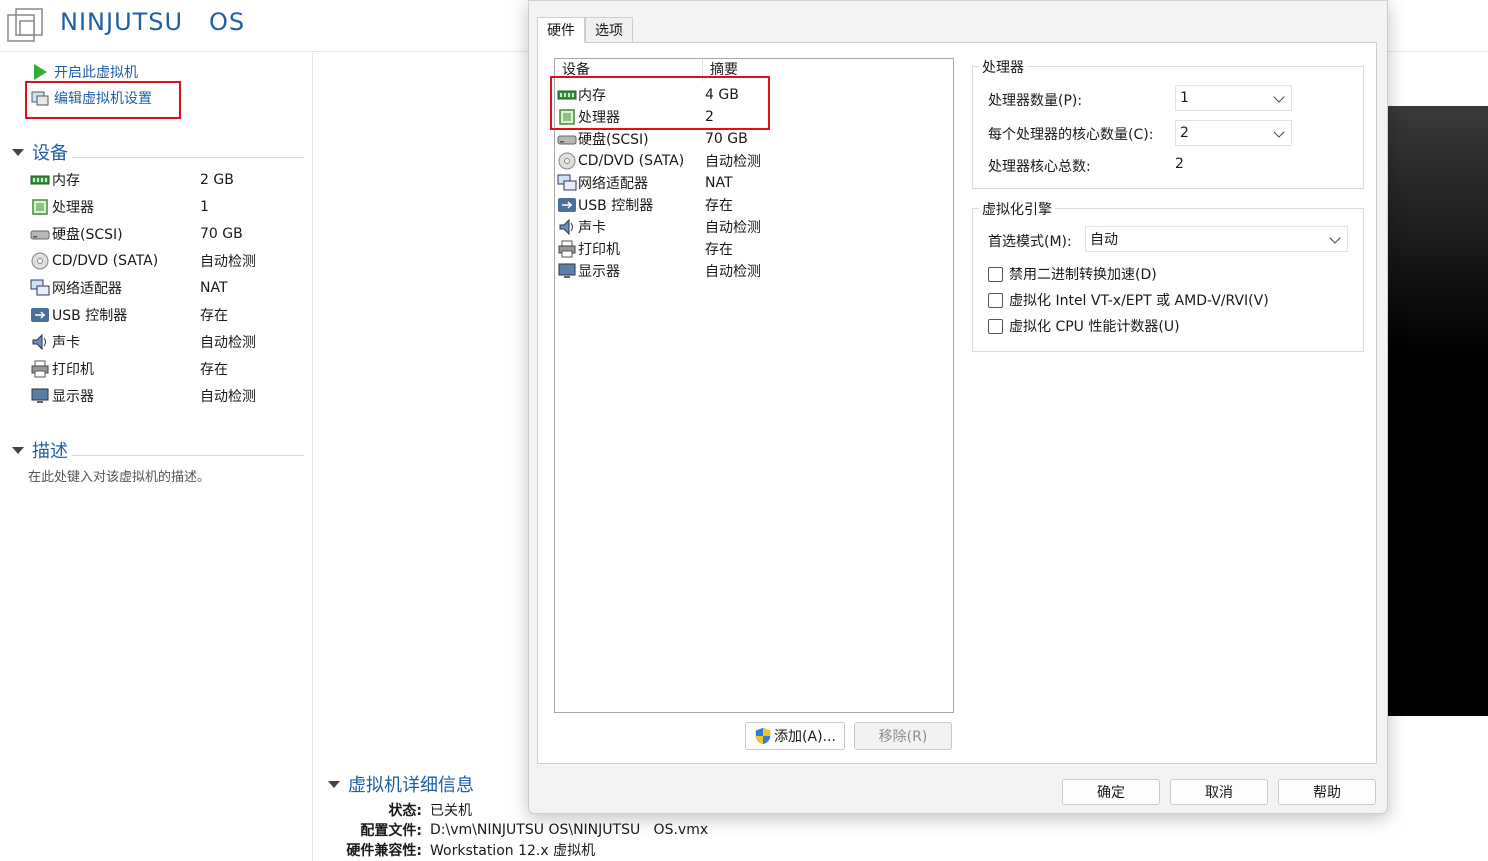 This screenshot has height=861, width=1488. Describe the element at coordinates (569, 830) in the screenshot. I see `detail-value: D:\vm\NINJUTSU OS\NINJUTSU OS.vmx` at that location.